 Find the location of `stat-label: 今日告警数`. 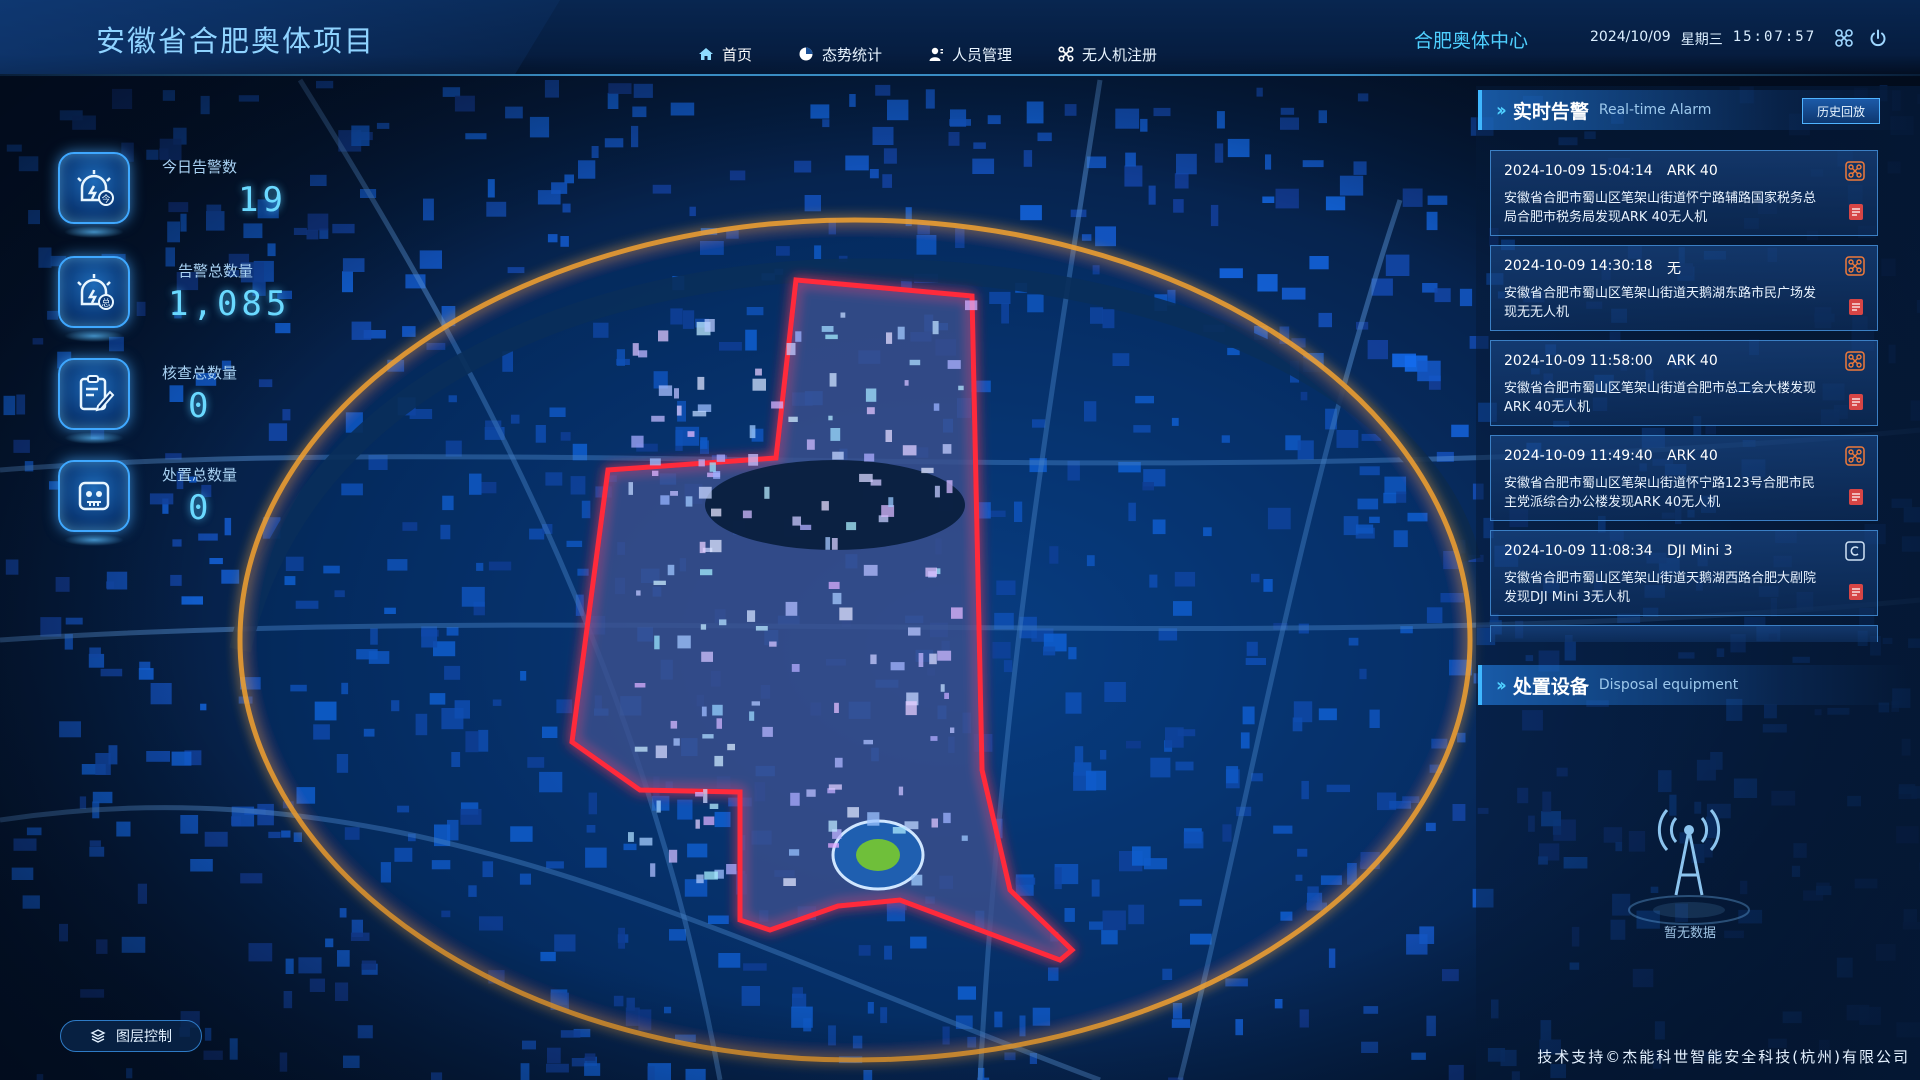

stat-label: 今日告警数 is located at coordinates (200, 167).